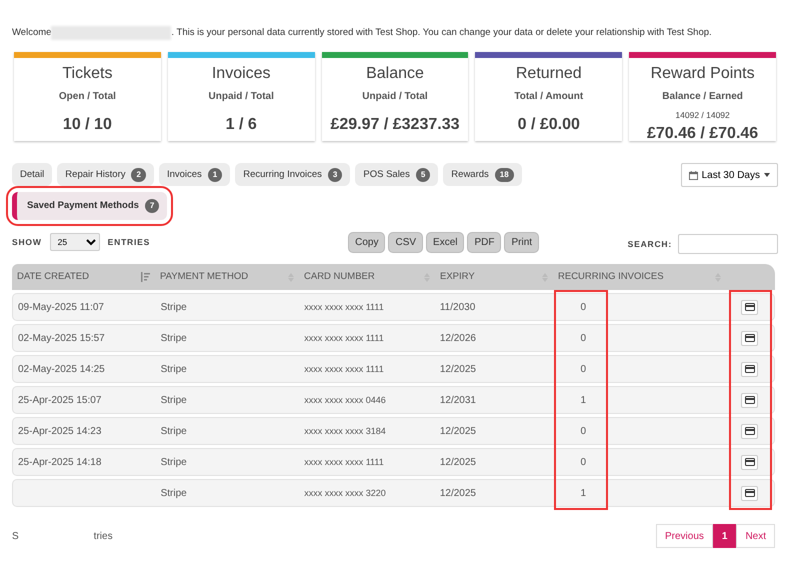 The image size is (790, 570). Describe the element at coordinates (105, 174) in the screenshot. I see `tab: Repair History 2` at that location.